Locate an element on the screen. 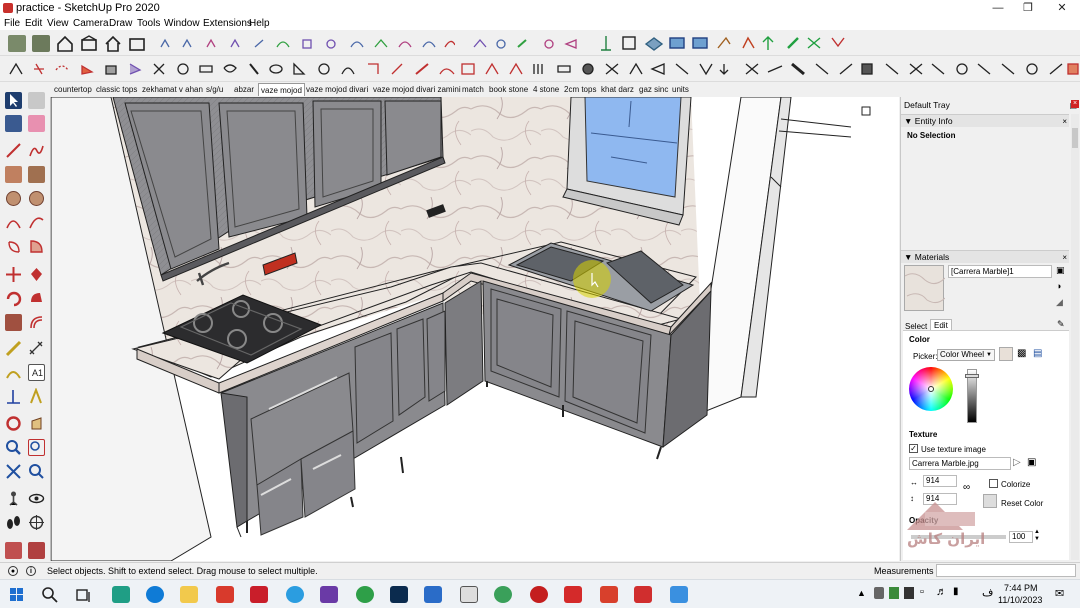 Image resolution: width=1080 pixels, height=608 pixels. acrobat-icon is located at coordinates (573, 594).